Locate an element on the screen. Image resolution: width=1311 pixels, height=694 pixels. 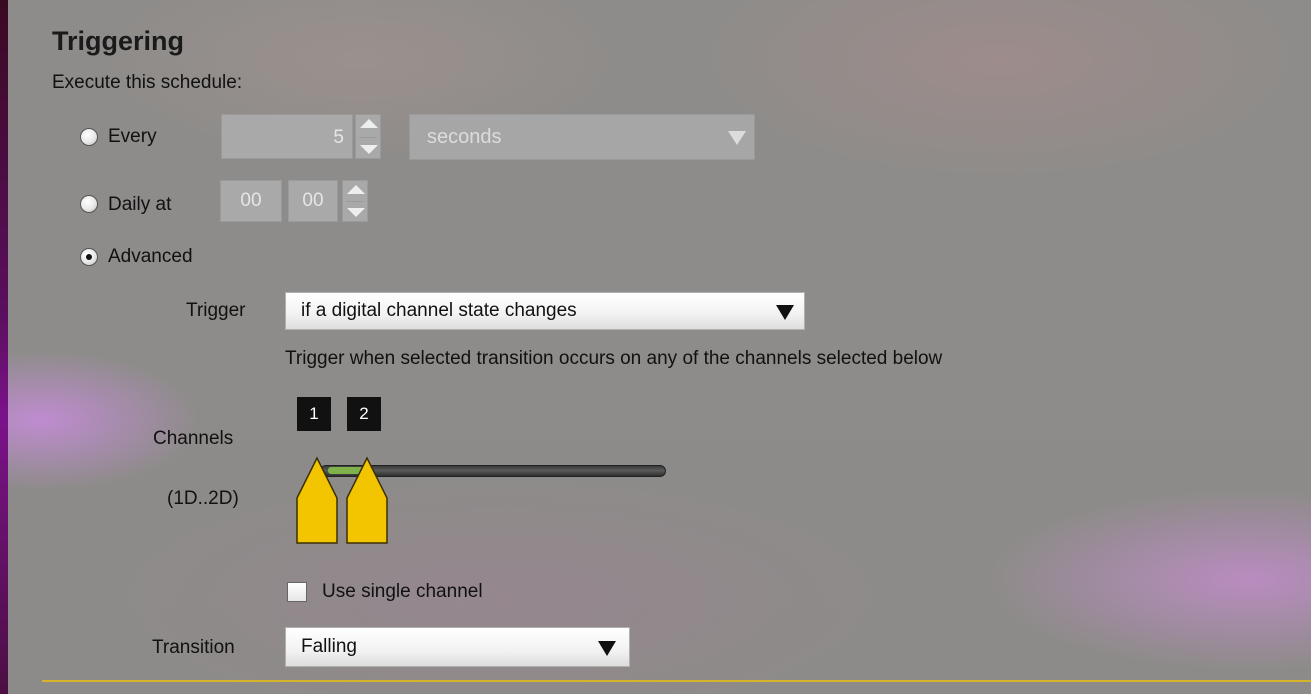
daily-hour-input: 00 is located at coordinates (251, 201).